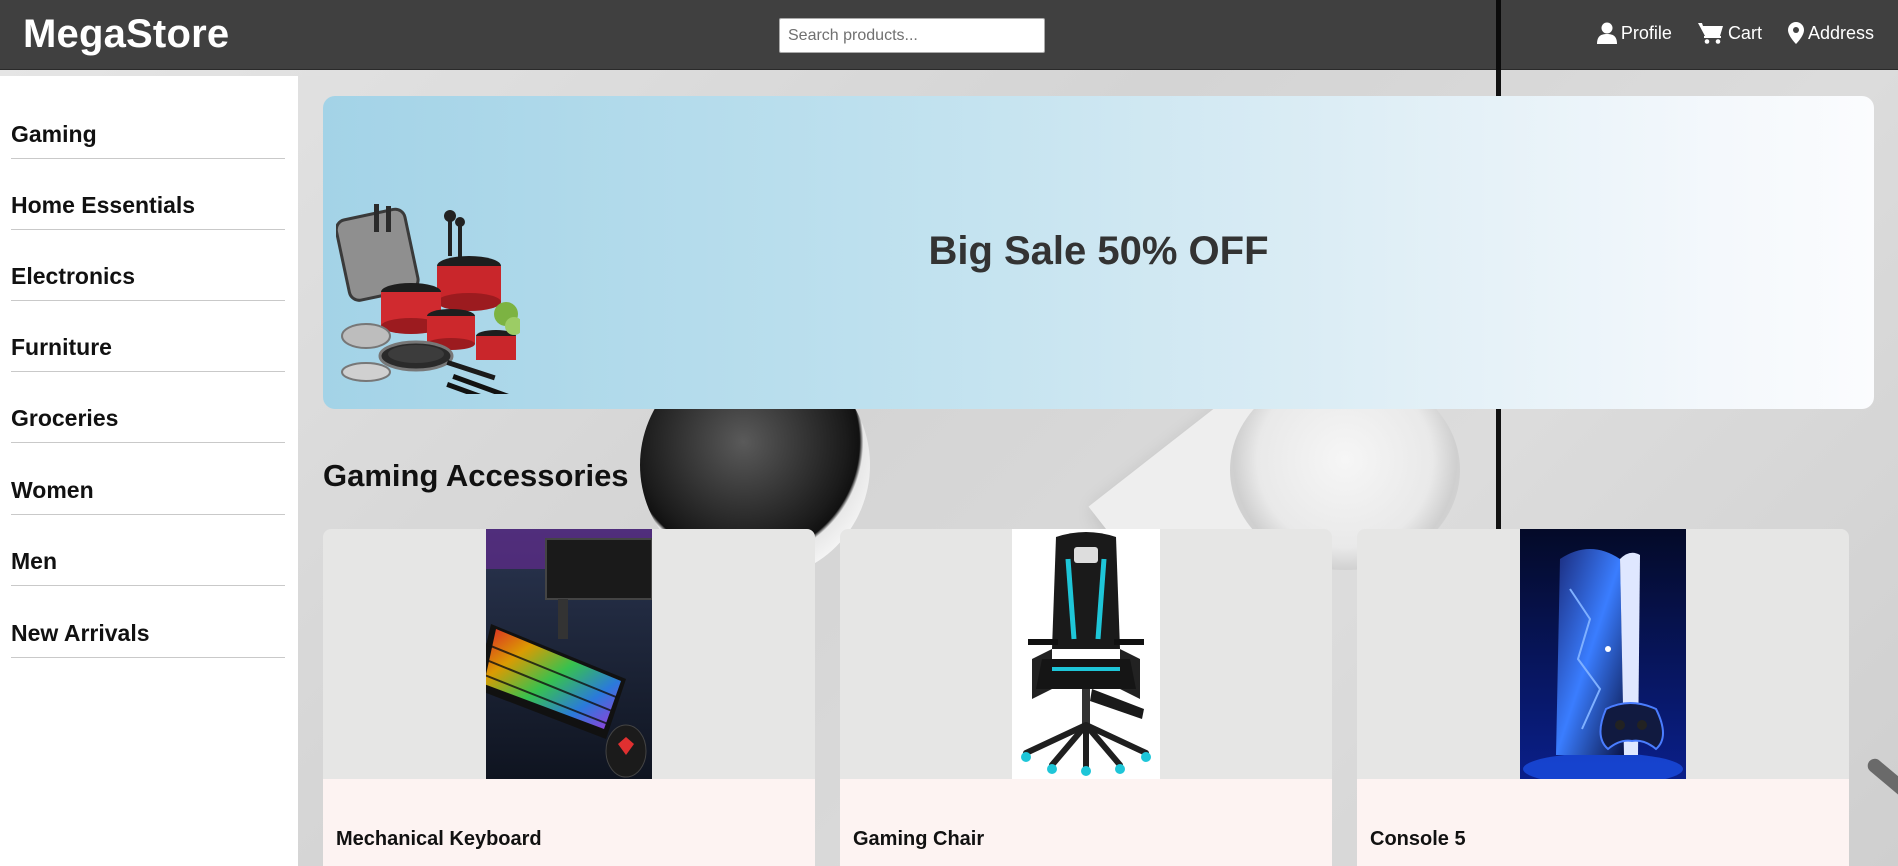  What do you see at coordinates (103, 205) in the screenshot?
I see `sidebar-item-label: Home Essentials` at bounding box center [103, 205].